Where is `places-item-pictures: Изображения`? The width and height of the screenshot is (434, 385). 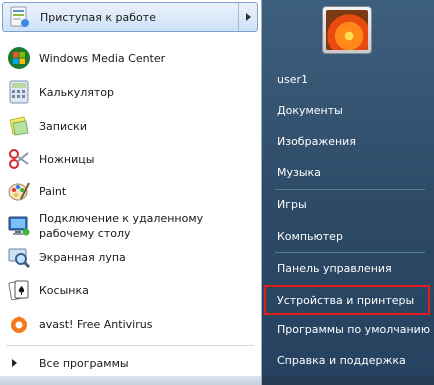
places-item-pictures: Изображения is located at coordinates (348, 141).